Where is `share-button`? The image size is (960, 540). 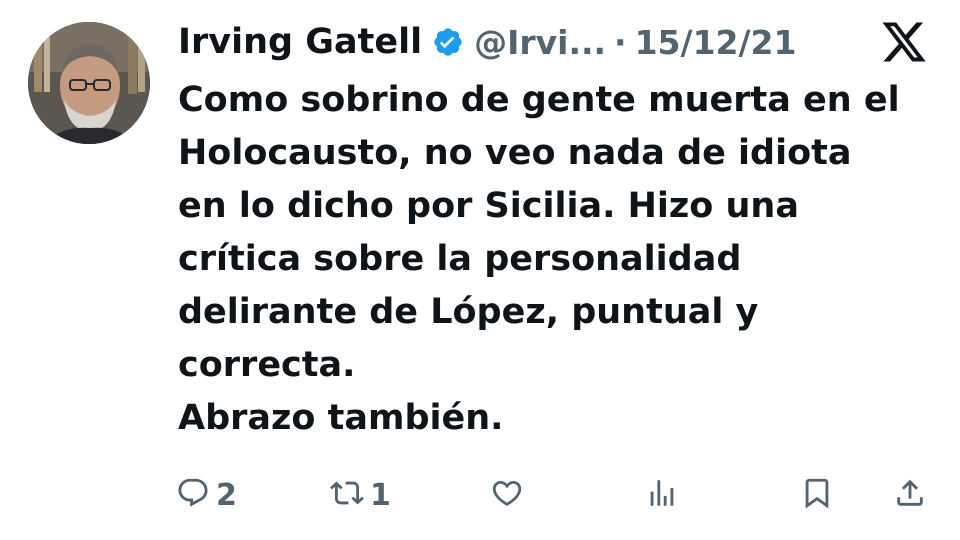 share-button is located at coordinates (910, 495).